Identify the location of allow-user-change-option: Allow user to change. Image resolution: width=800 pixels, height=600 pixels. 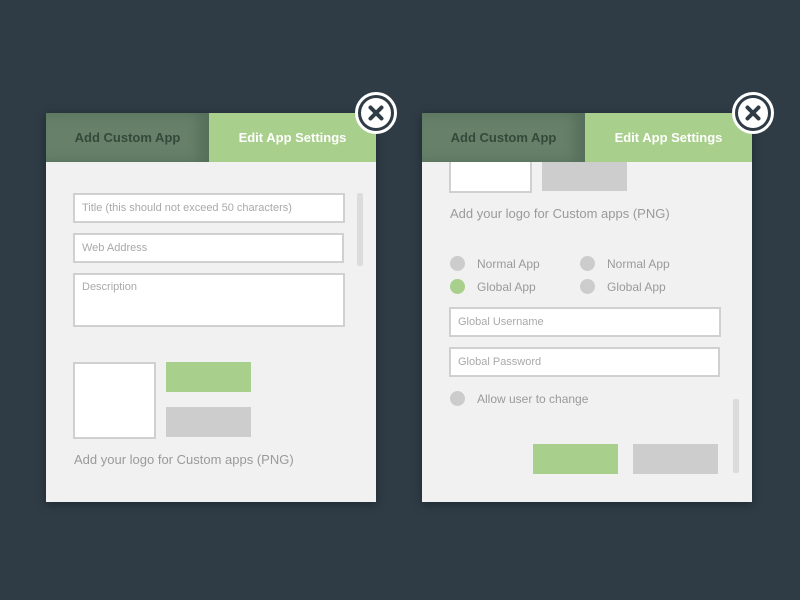
(519, 398).